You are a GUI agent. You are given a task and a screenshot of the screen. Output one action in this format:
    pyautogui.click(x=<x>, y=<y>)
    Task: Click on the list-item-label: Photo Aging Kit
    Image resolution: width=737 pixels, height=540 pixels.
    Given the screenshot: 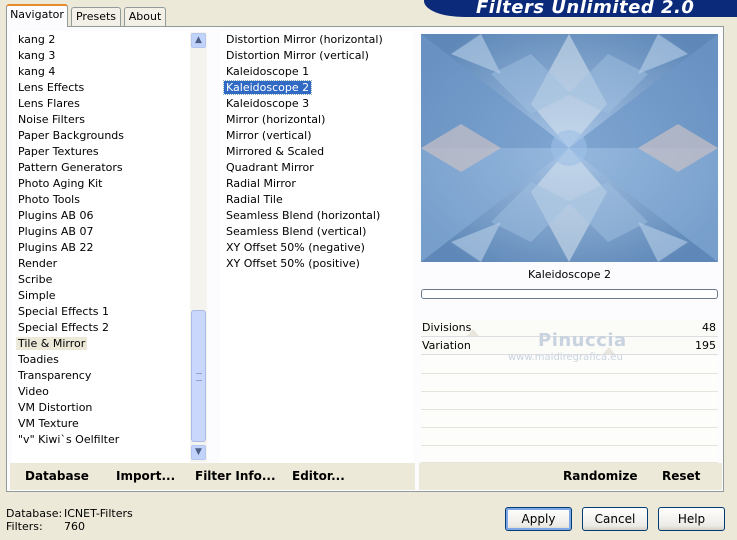 What is the action you would take?
    pyautogui.click(x=60, y=183)
    